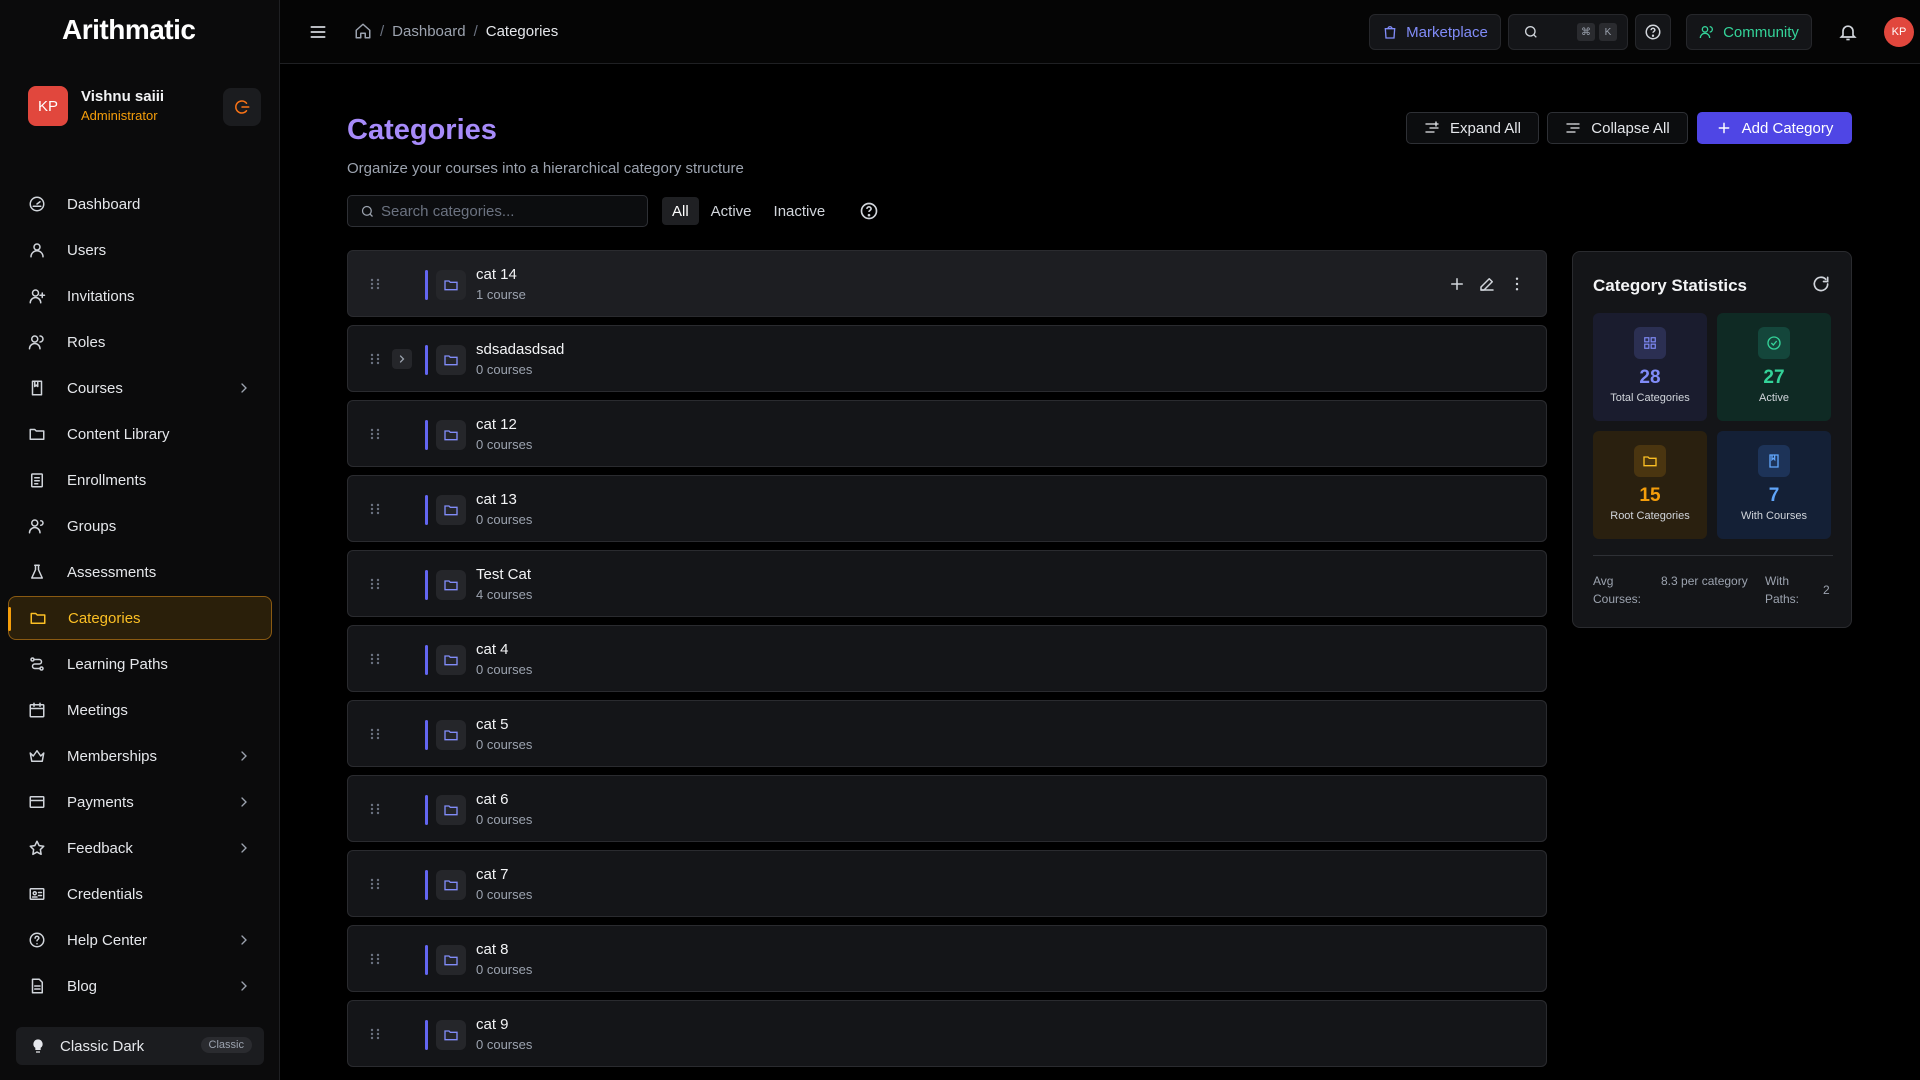 The width and height of the screenshot is (1920, 1080). Describe the element at coordinates (947, 1033) in the screenshot. I see `category-row: cat 9 0 courses` at that location.